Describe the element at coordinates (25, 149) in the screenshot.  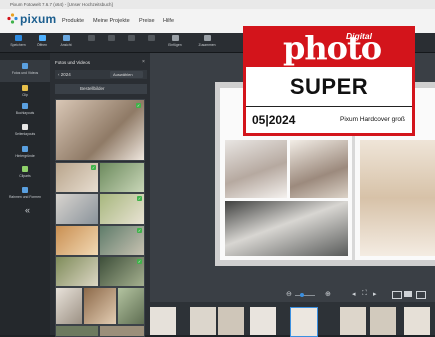
I see `background-icon` at that location.